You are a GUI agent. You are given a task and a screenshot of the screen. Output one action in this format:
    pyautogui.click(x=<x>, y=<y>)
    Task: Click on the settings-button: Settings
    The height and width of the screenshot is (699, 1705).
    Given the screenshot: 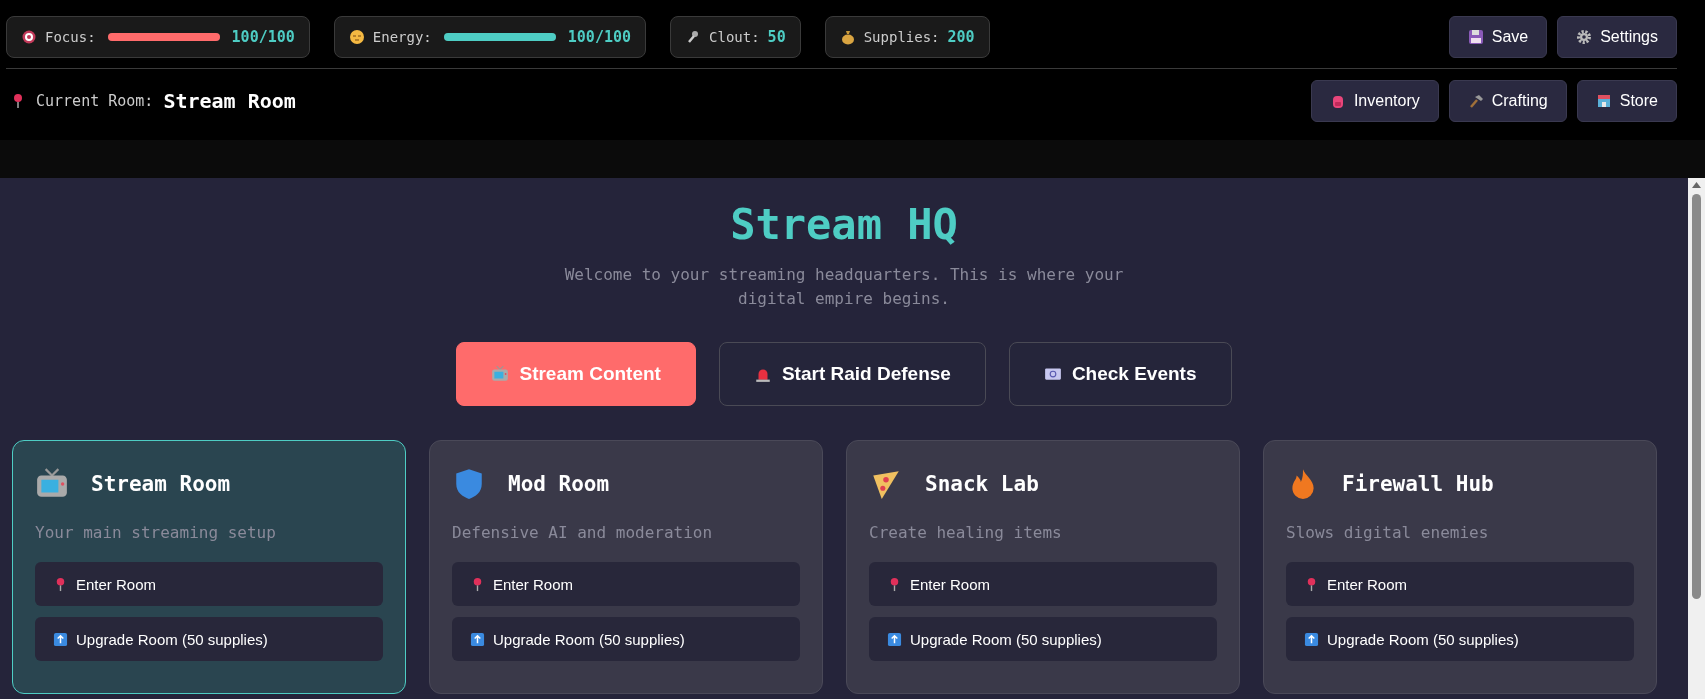 What is the action you would take?
    pyautogui.click(x=1617, y=37)
    